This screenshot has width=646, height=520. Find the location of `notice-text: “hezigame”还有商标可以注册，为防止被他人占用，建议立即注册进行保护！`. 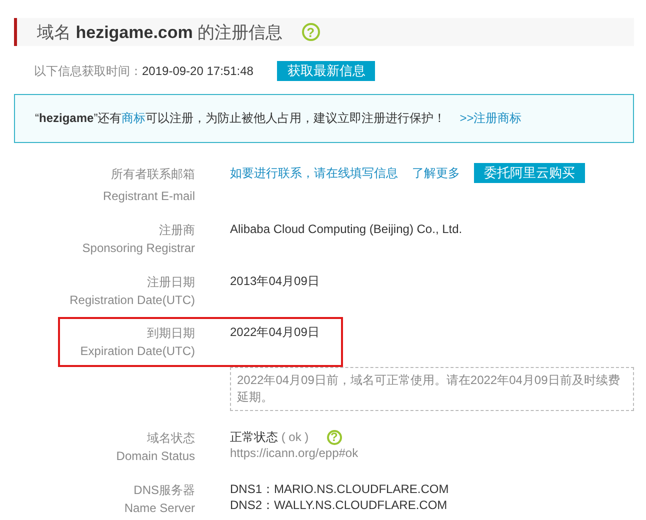

notice-text: “hezigame”还有商标可以注册，为防止被他人占用，建议立即注册进行保护！ is located at coordinates (240, 118).